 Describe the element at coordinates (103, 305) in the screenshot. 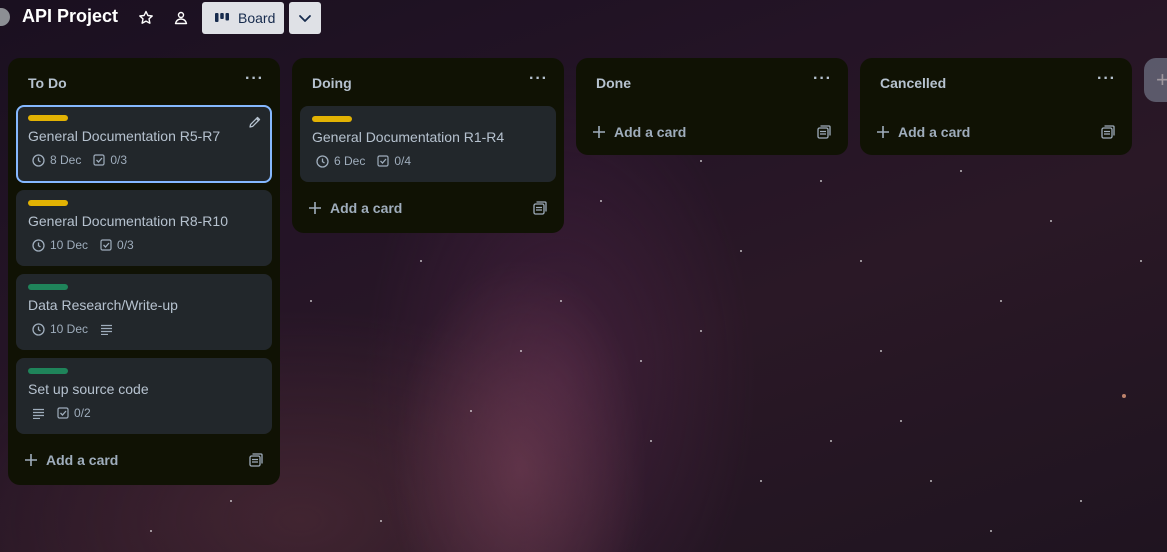

I see `card-title: Data Research/Write-up` at that location.